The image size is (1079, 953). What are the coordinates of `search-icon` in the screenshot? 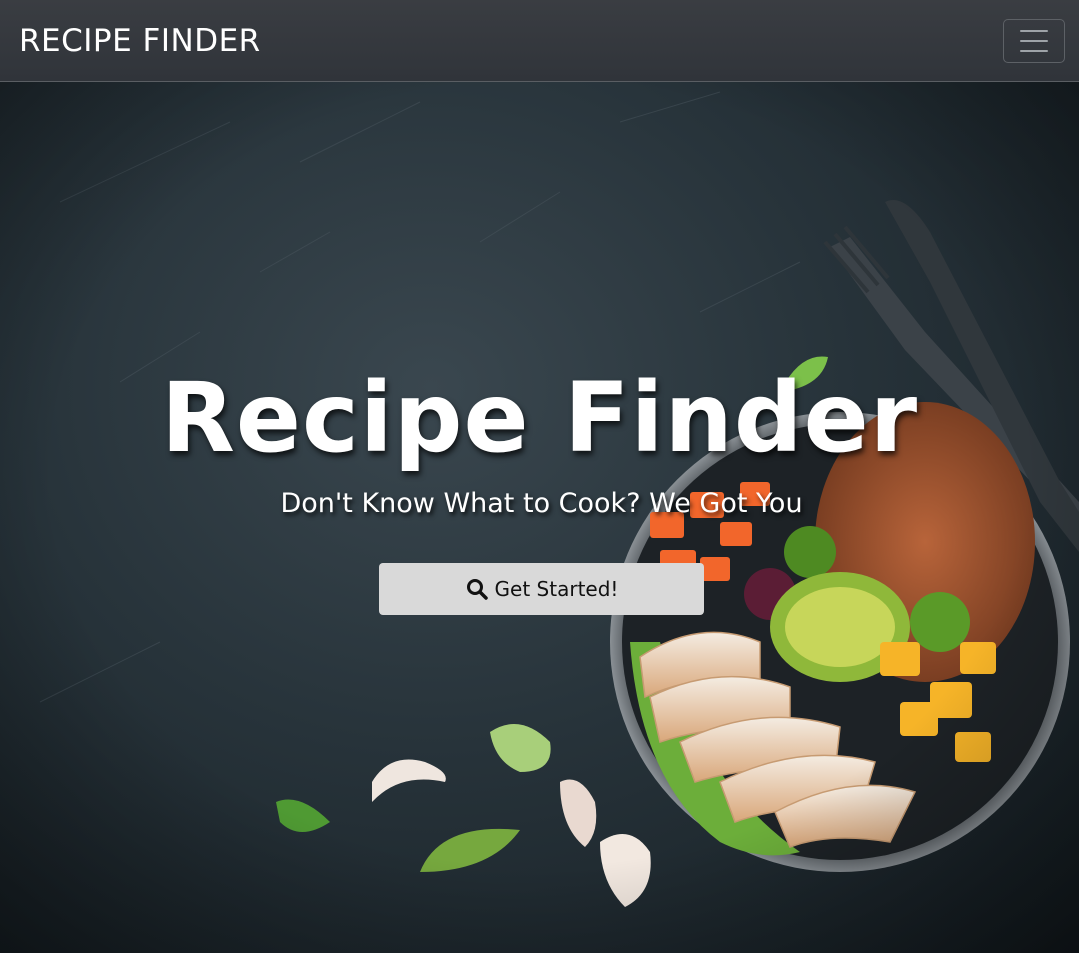 It's located at (477, 589).